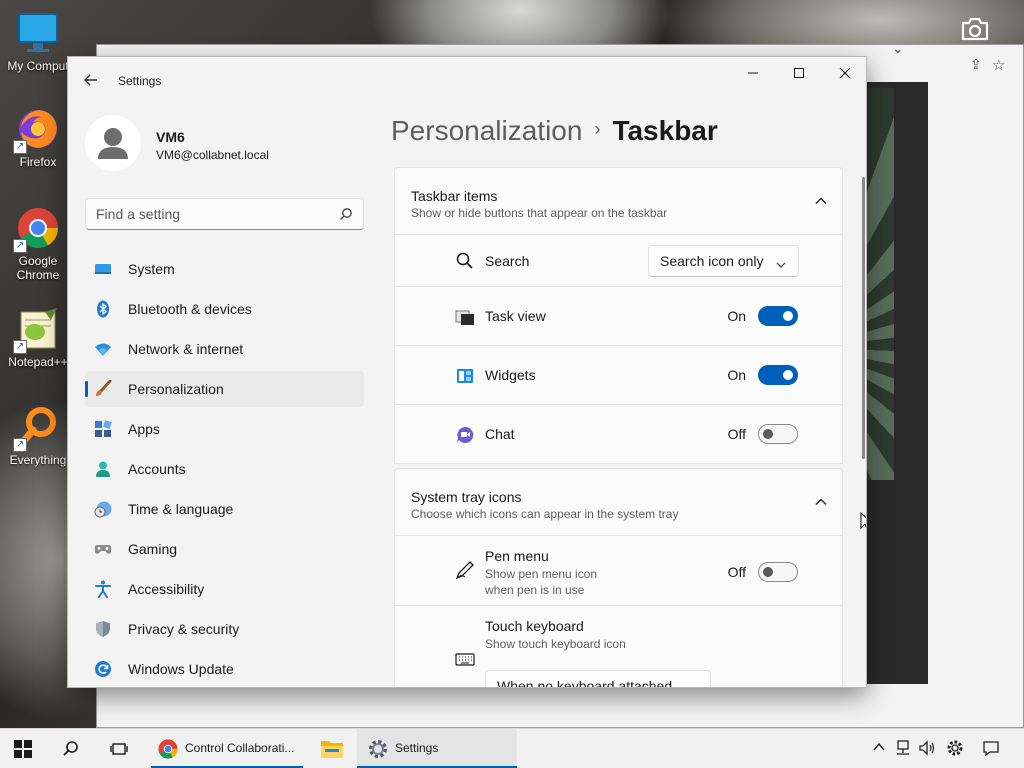 The height and width of the screenshot is (768, 1024). Describe the element at coordinates (144, 429) in the screenshot. I see `sidebar-item-label: Apps` at that location.